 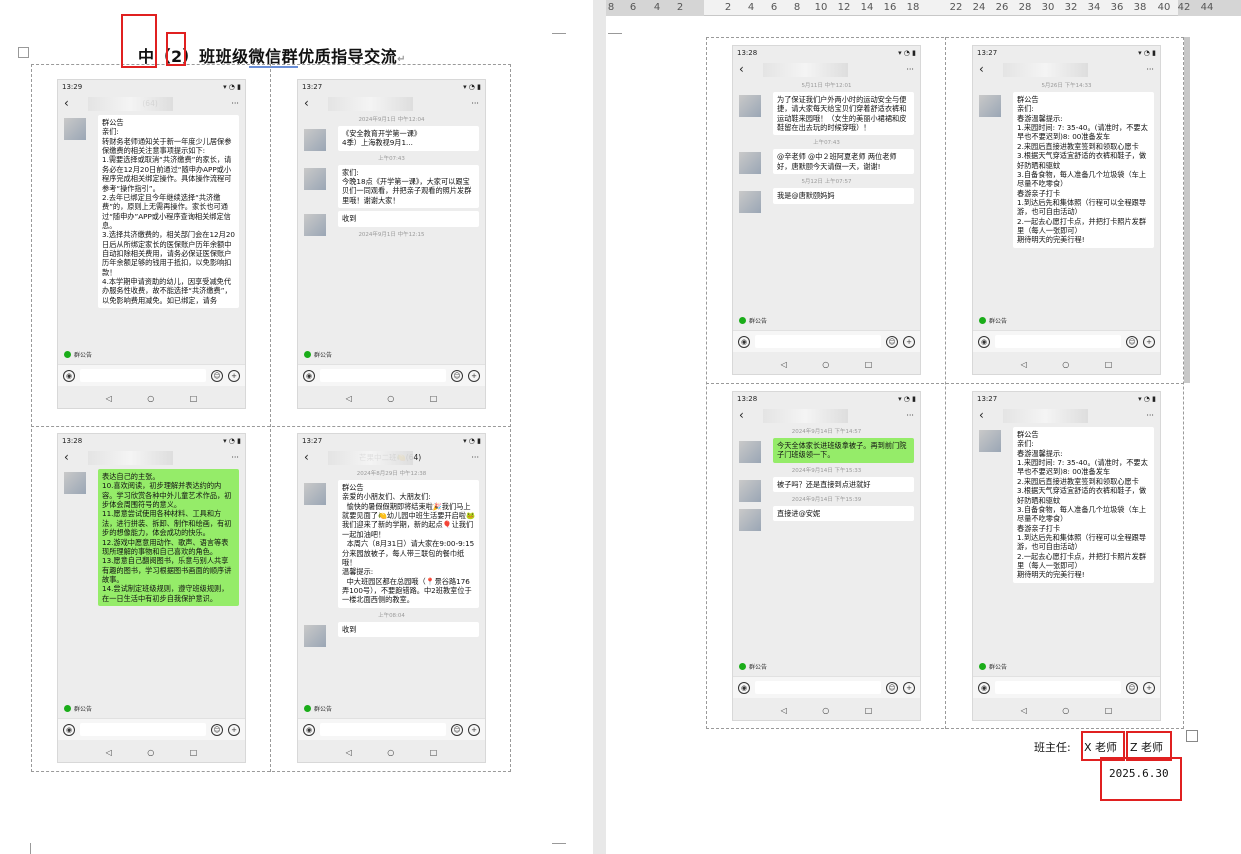 I want to click on table-resize-handle-icon, so click(x=1192, y=736).